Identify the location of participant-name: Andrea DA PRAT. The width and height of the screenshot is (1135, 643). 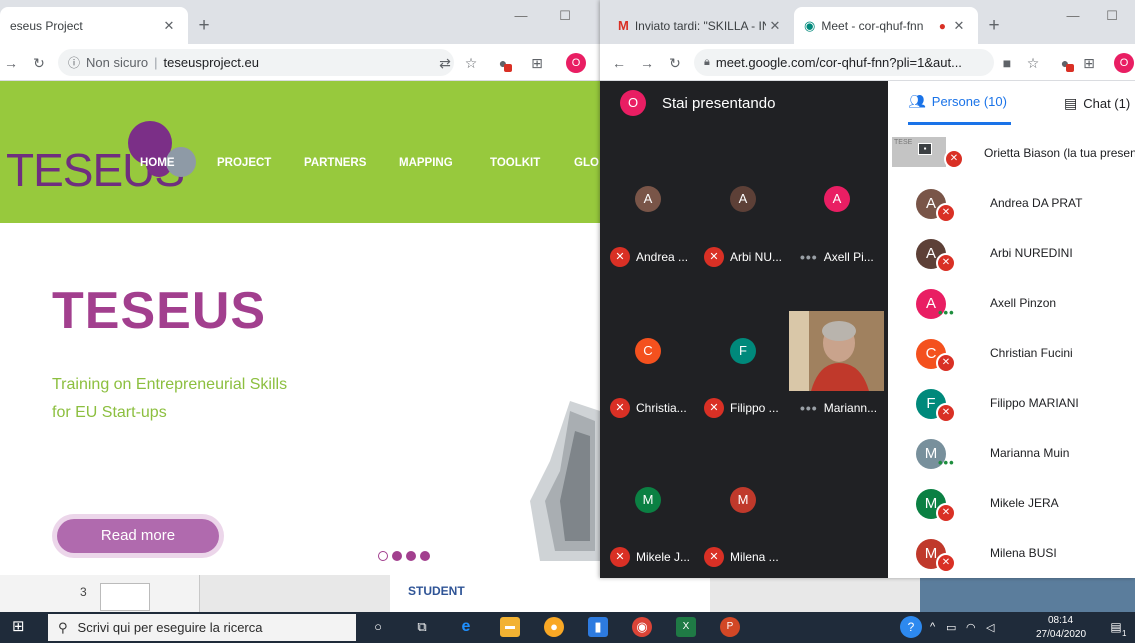
(1036, 203).